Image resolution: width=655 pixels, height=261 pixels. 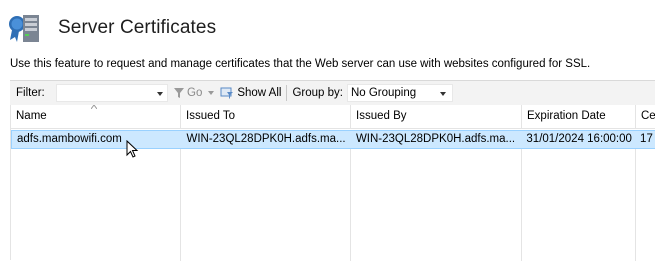 I want to click on page-title: Server Certificates, so click(x=137, y=27).